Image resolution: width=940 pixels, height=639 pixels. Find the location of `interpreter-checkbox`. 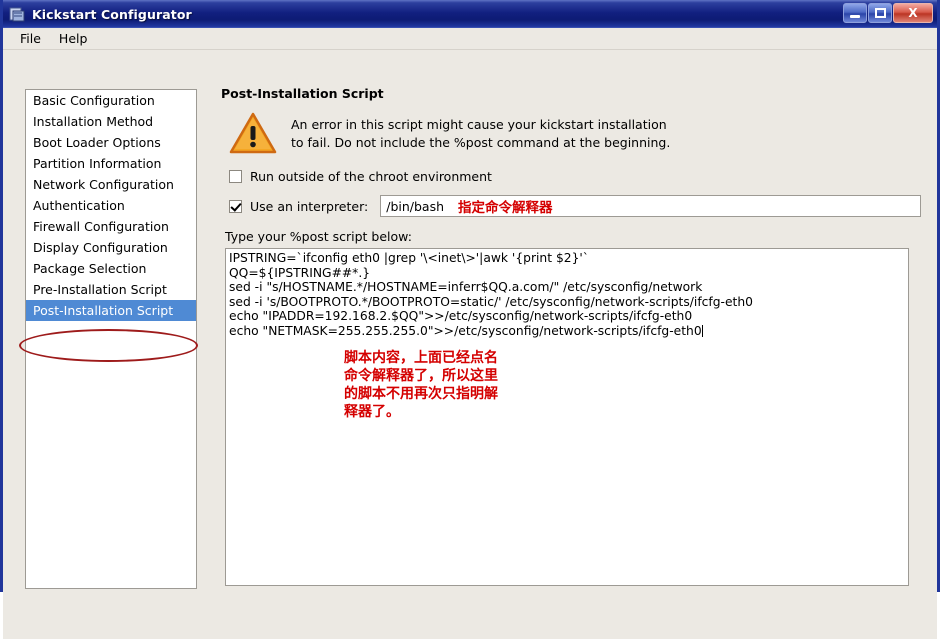

interpreter-checkbox is located at coordinates (235, 206).